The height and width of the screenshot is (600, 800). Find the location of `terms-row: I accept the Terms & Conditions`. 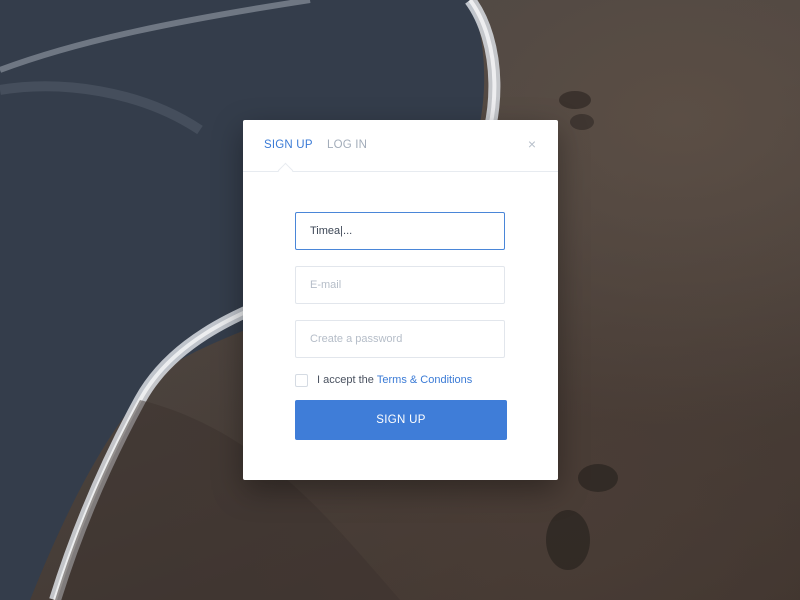

terms-row: I accept the Terms & Conditions is located at coordinates (383, 380).